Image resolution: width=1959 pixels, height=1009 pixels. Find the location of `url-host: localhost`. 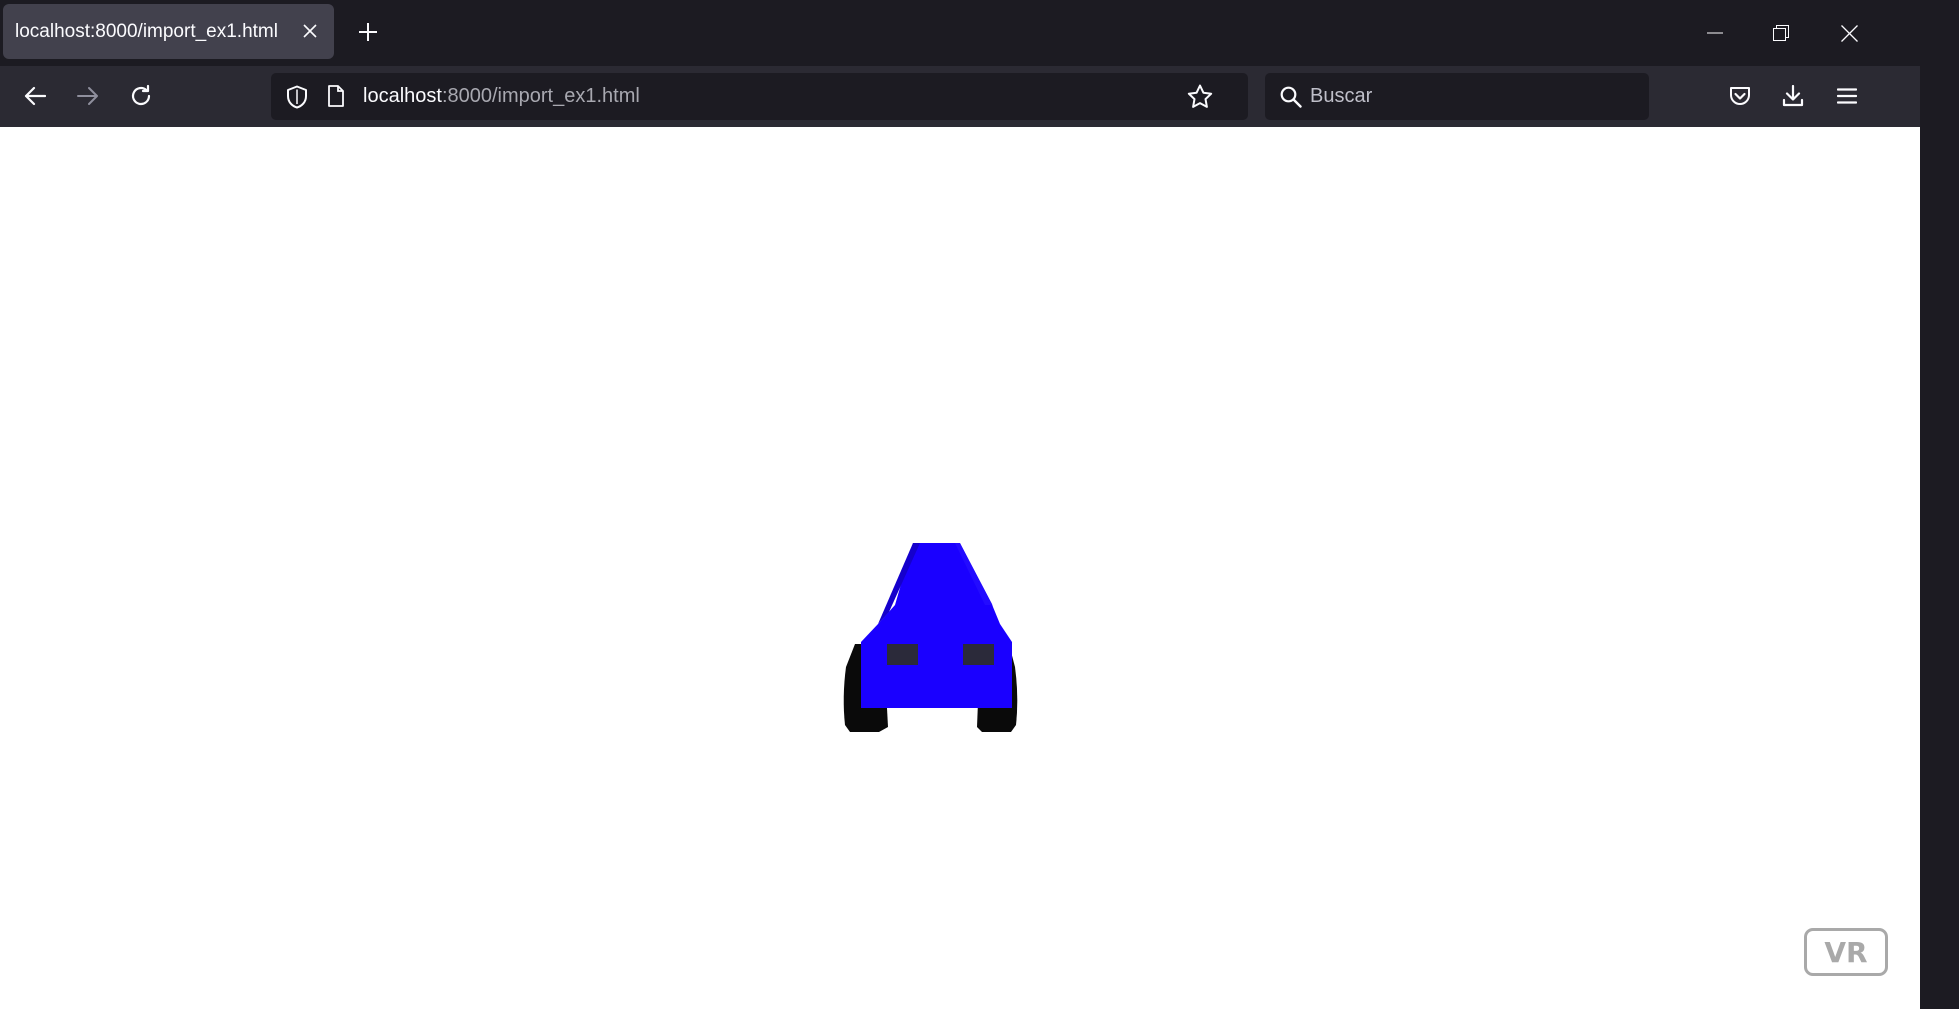

url-host: localhost is located at coordinates (402, 96).